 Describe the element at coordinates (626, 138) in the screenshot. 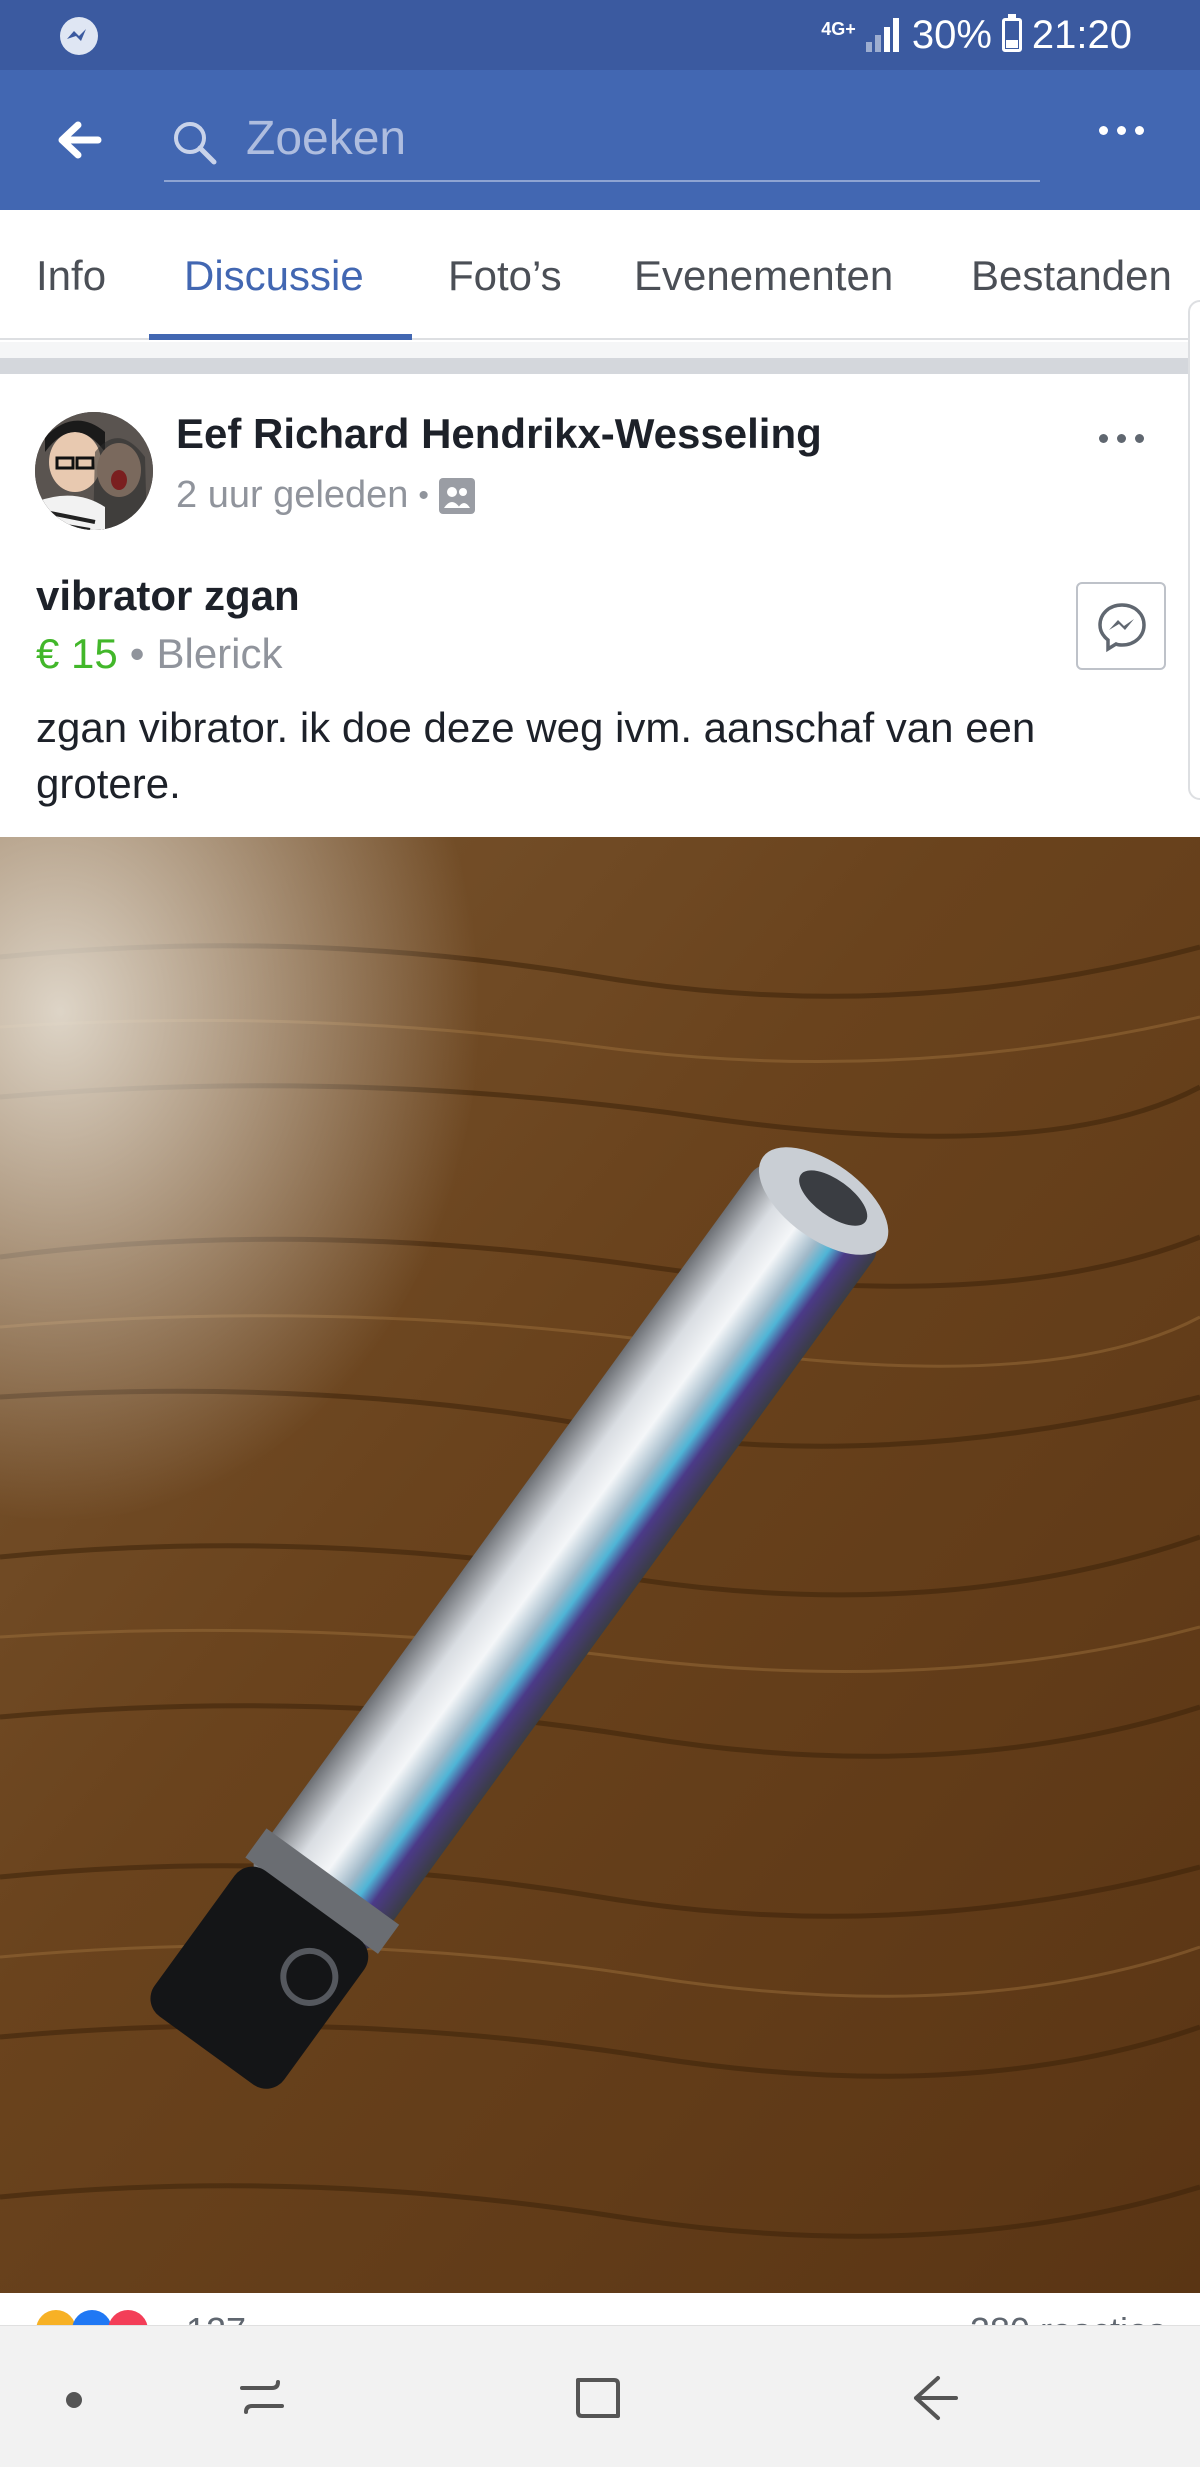

I see `search-input` at that location.